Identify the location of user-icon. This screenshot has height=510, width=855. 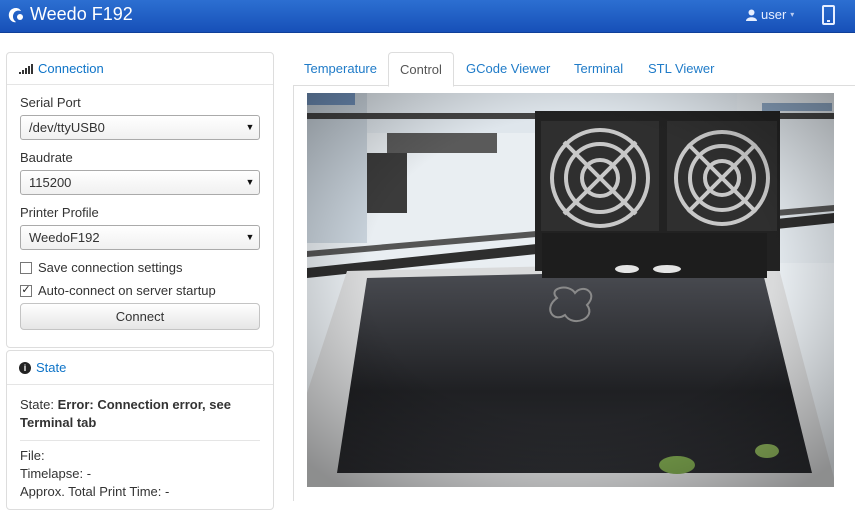
(751, 15).